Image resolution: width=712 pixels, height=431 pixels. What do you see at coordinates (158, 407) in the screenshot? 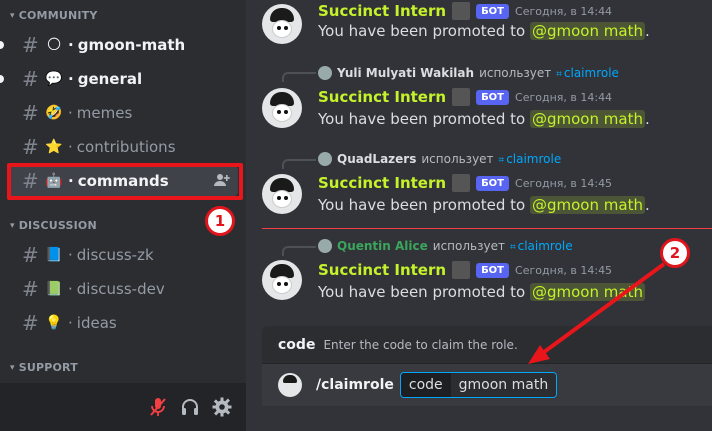
I see `mic-muted-icon` at bounding box center [158, 407].